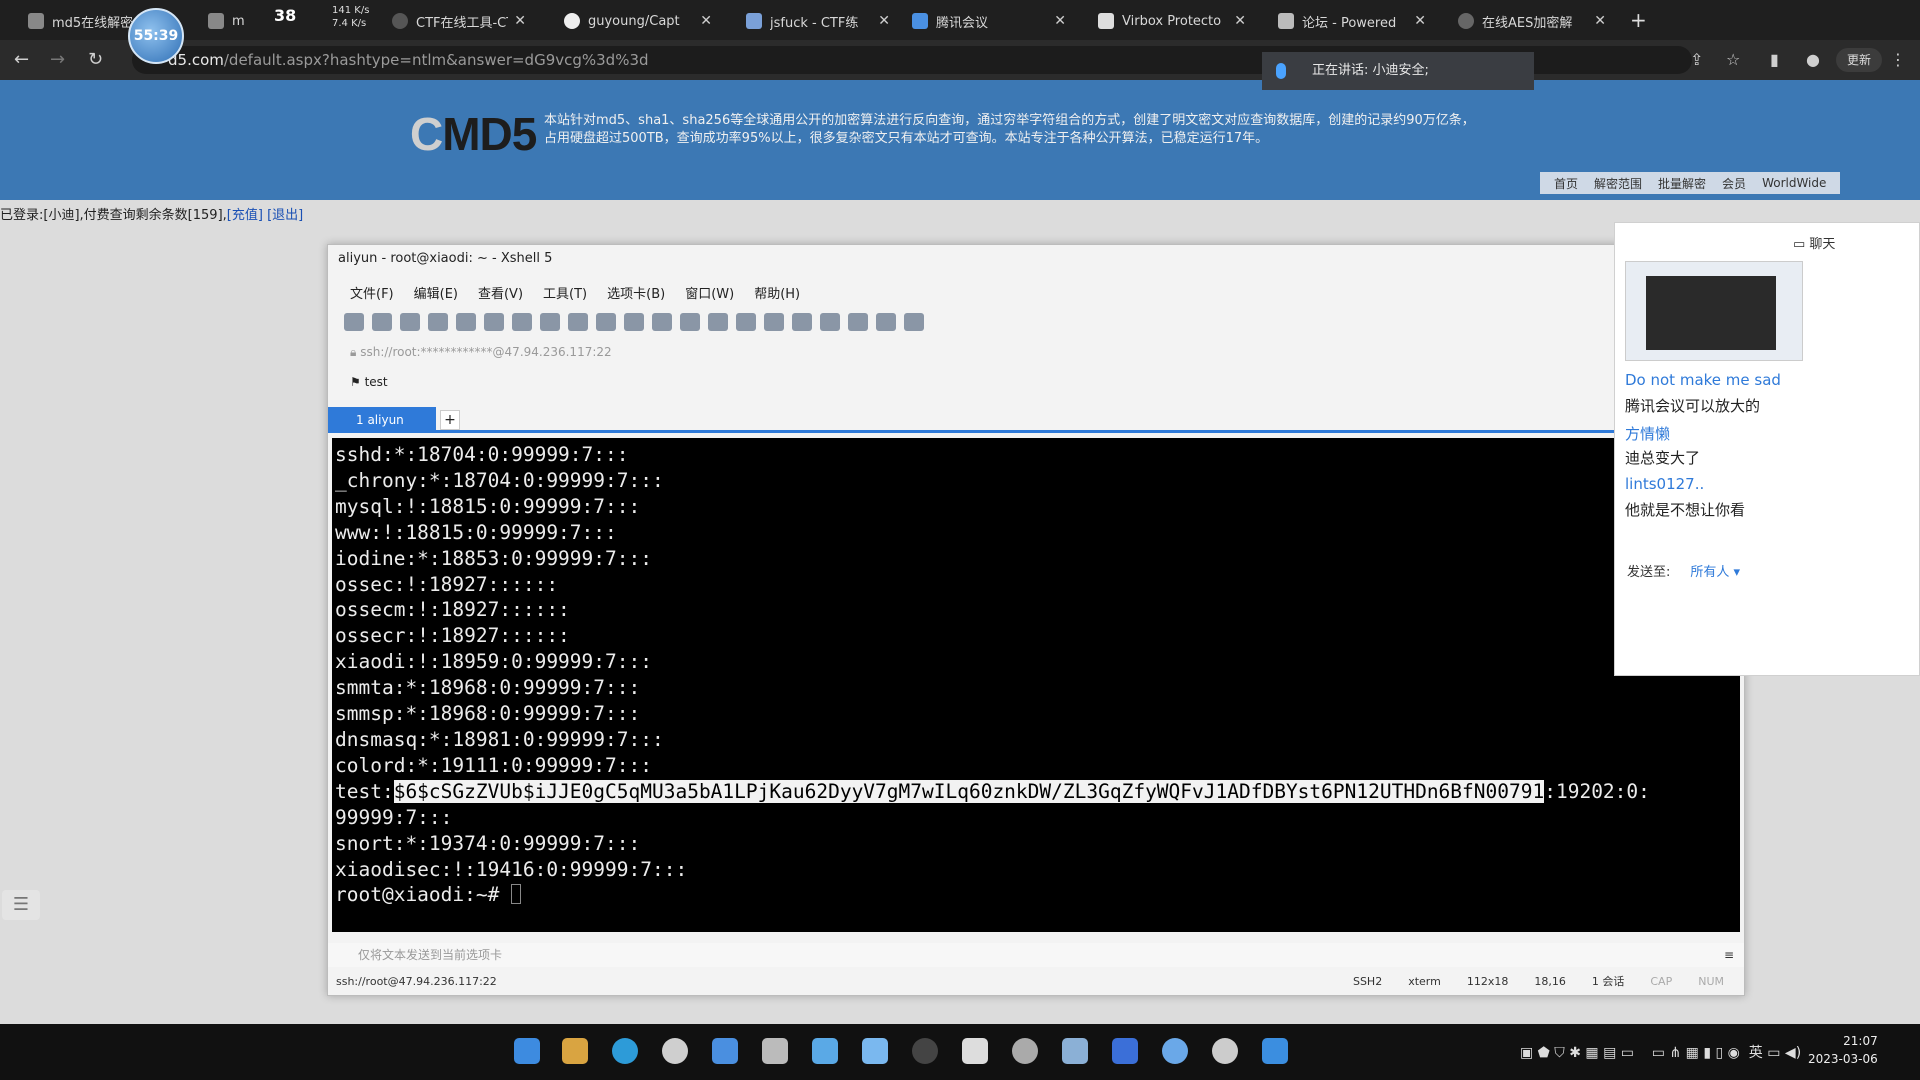  I want to click on nav-home: 首页, so click(1566, 183).